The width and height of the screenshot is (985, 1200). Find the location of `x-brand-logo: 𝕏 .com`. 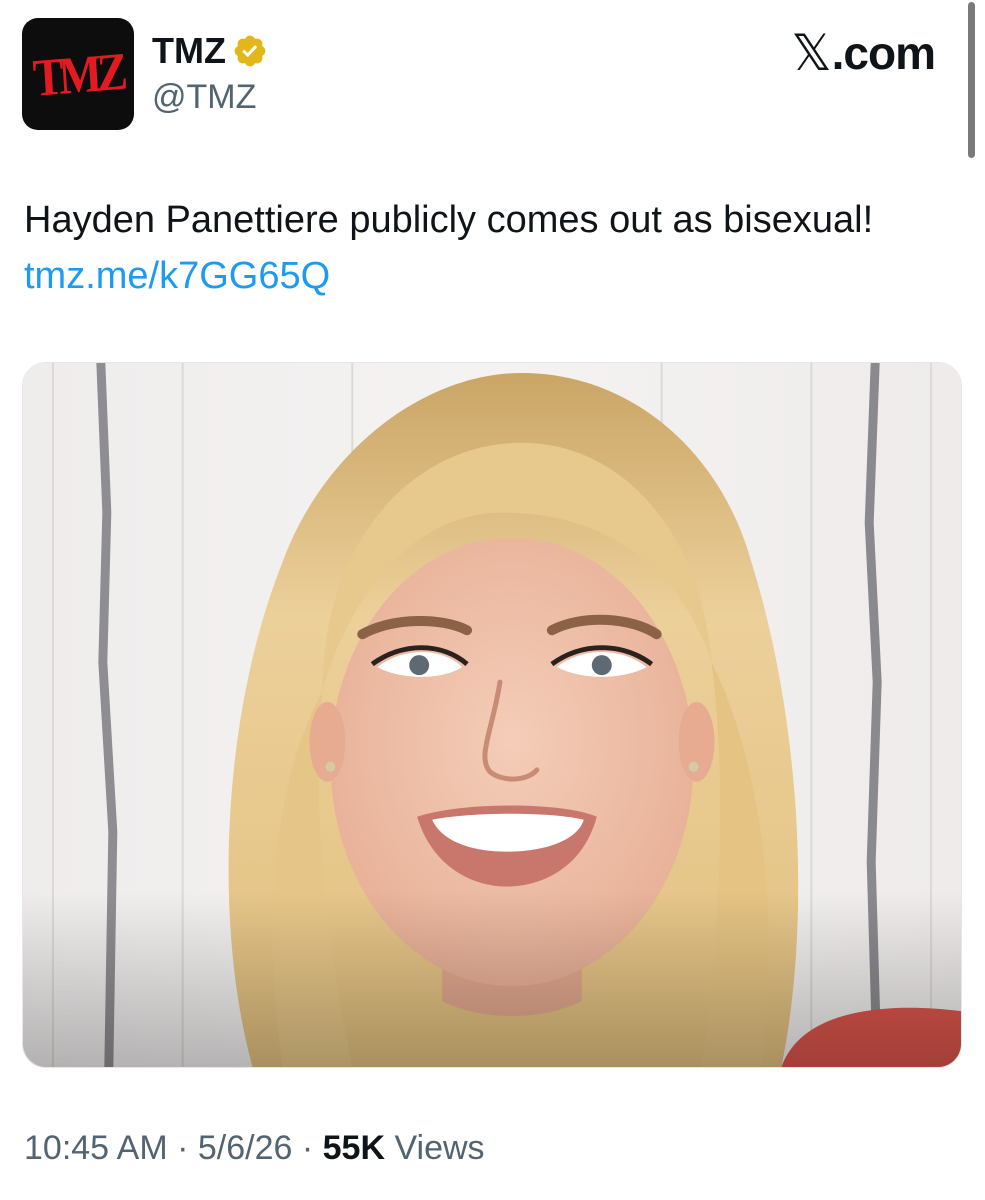

x-brand-logo: 𝕏 .com is located at coordinates (863, 53).